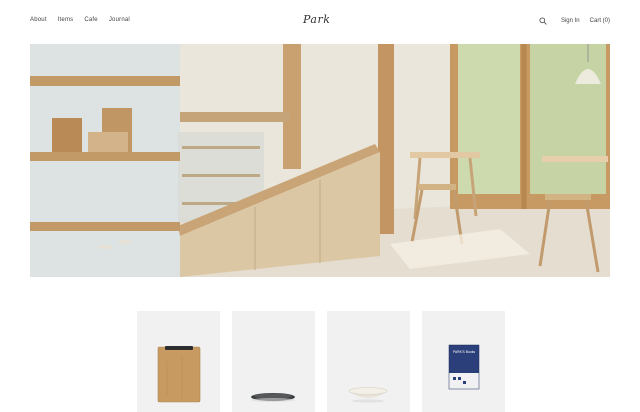 The height and width of the screenshot is (412, 640). What do you see at coordinates (273, 361) in the screenshot?
I see `product-card-plate` at bounding box center [273, 361].